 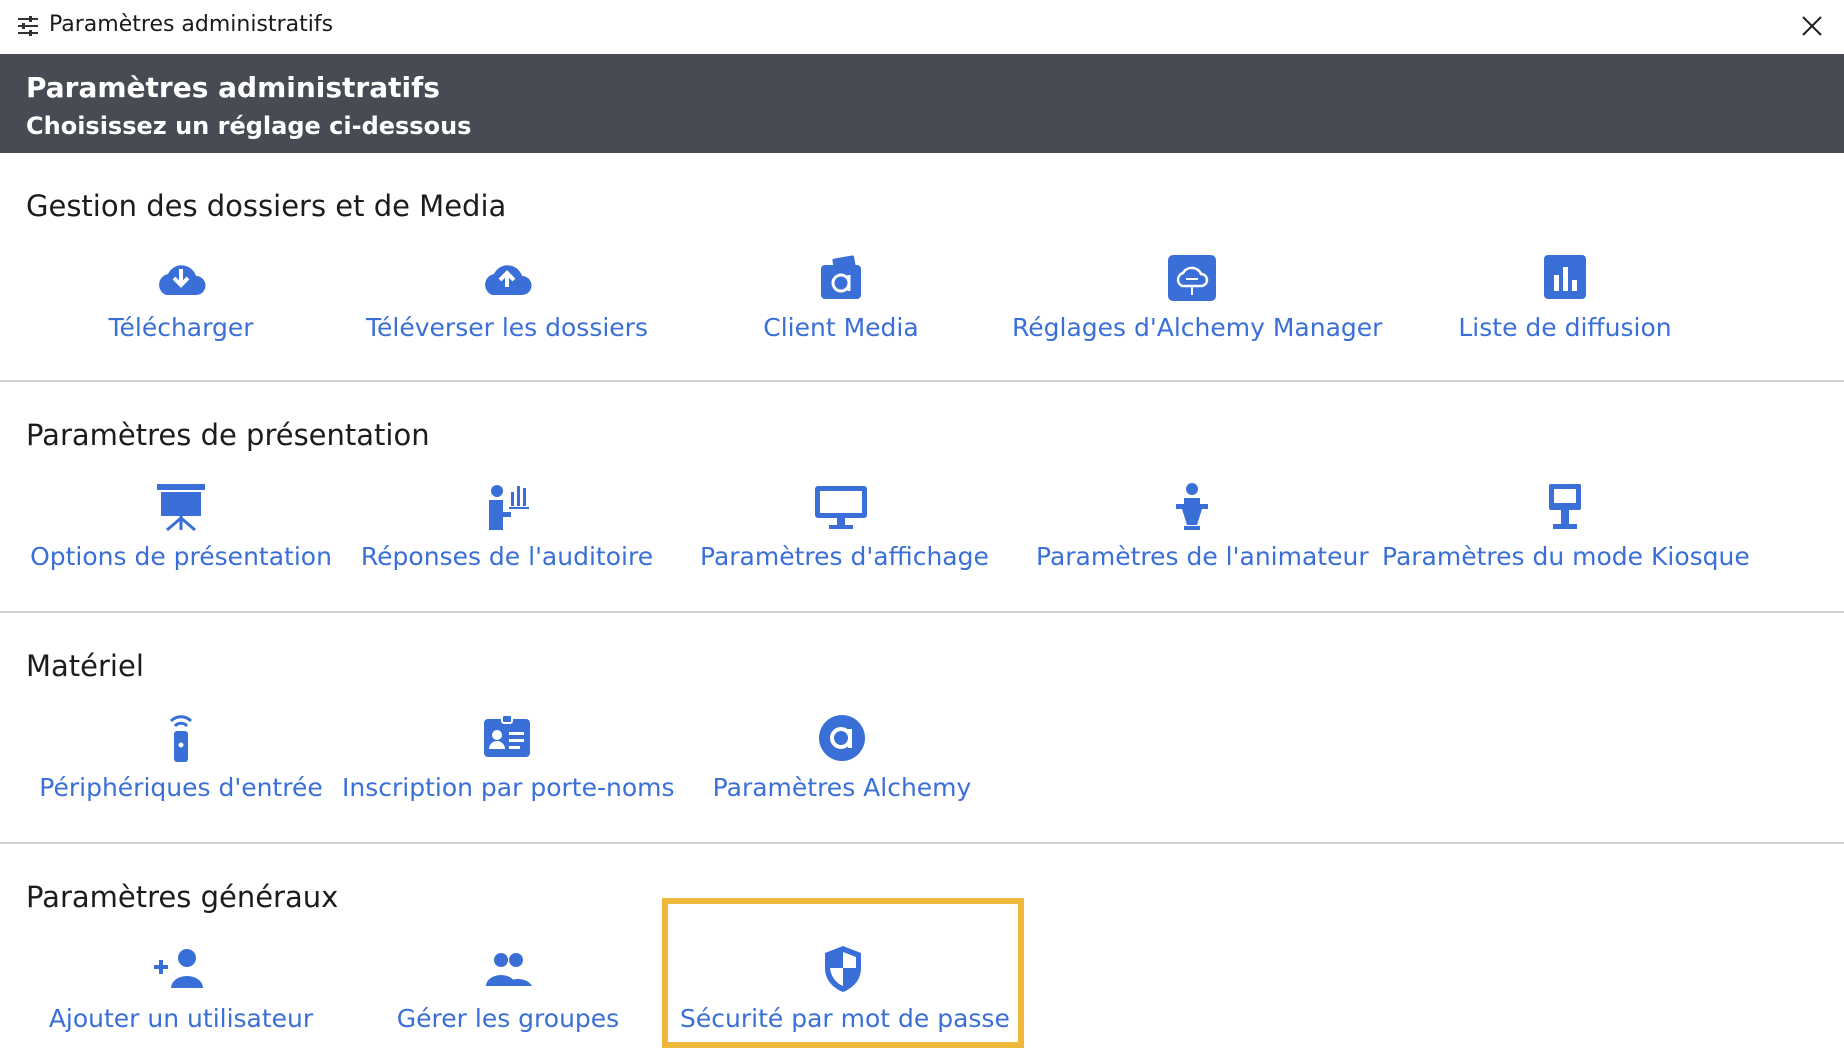 What do you see at coordinates (508, 988) in the screenshot?
I see `manage-groups-button: Gérer les groupes` at bounding box center [508, 988].